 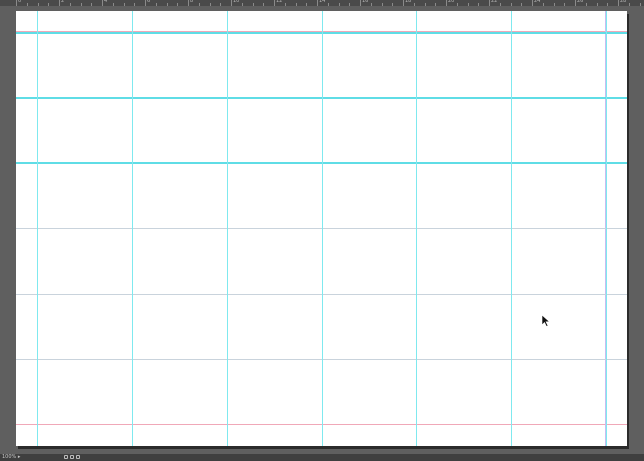 What do you see at coordinates (106, 2) in the screenshot?
I see `ruler-label: 4` at bounding box center [106, 2].